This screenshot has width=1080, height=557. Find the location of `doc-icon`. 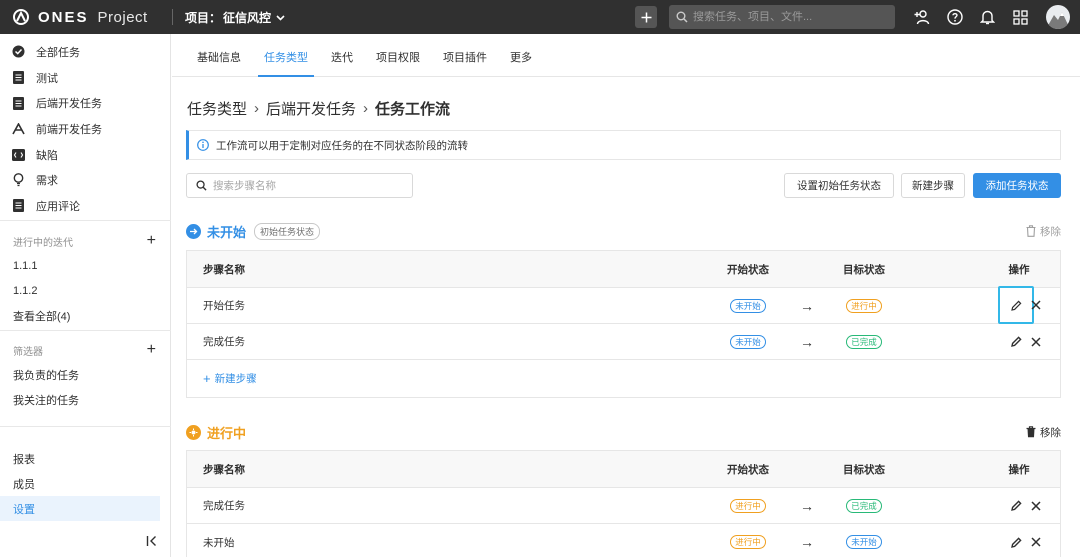

doc-icon is located at coordinates (18, 206).